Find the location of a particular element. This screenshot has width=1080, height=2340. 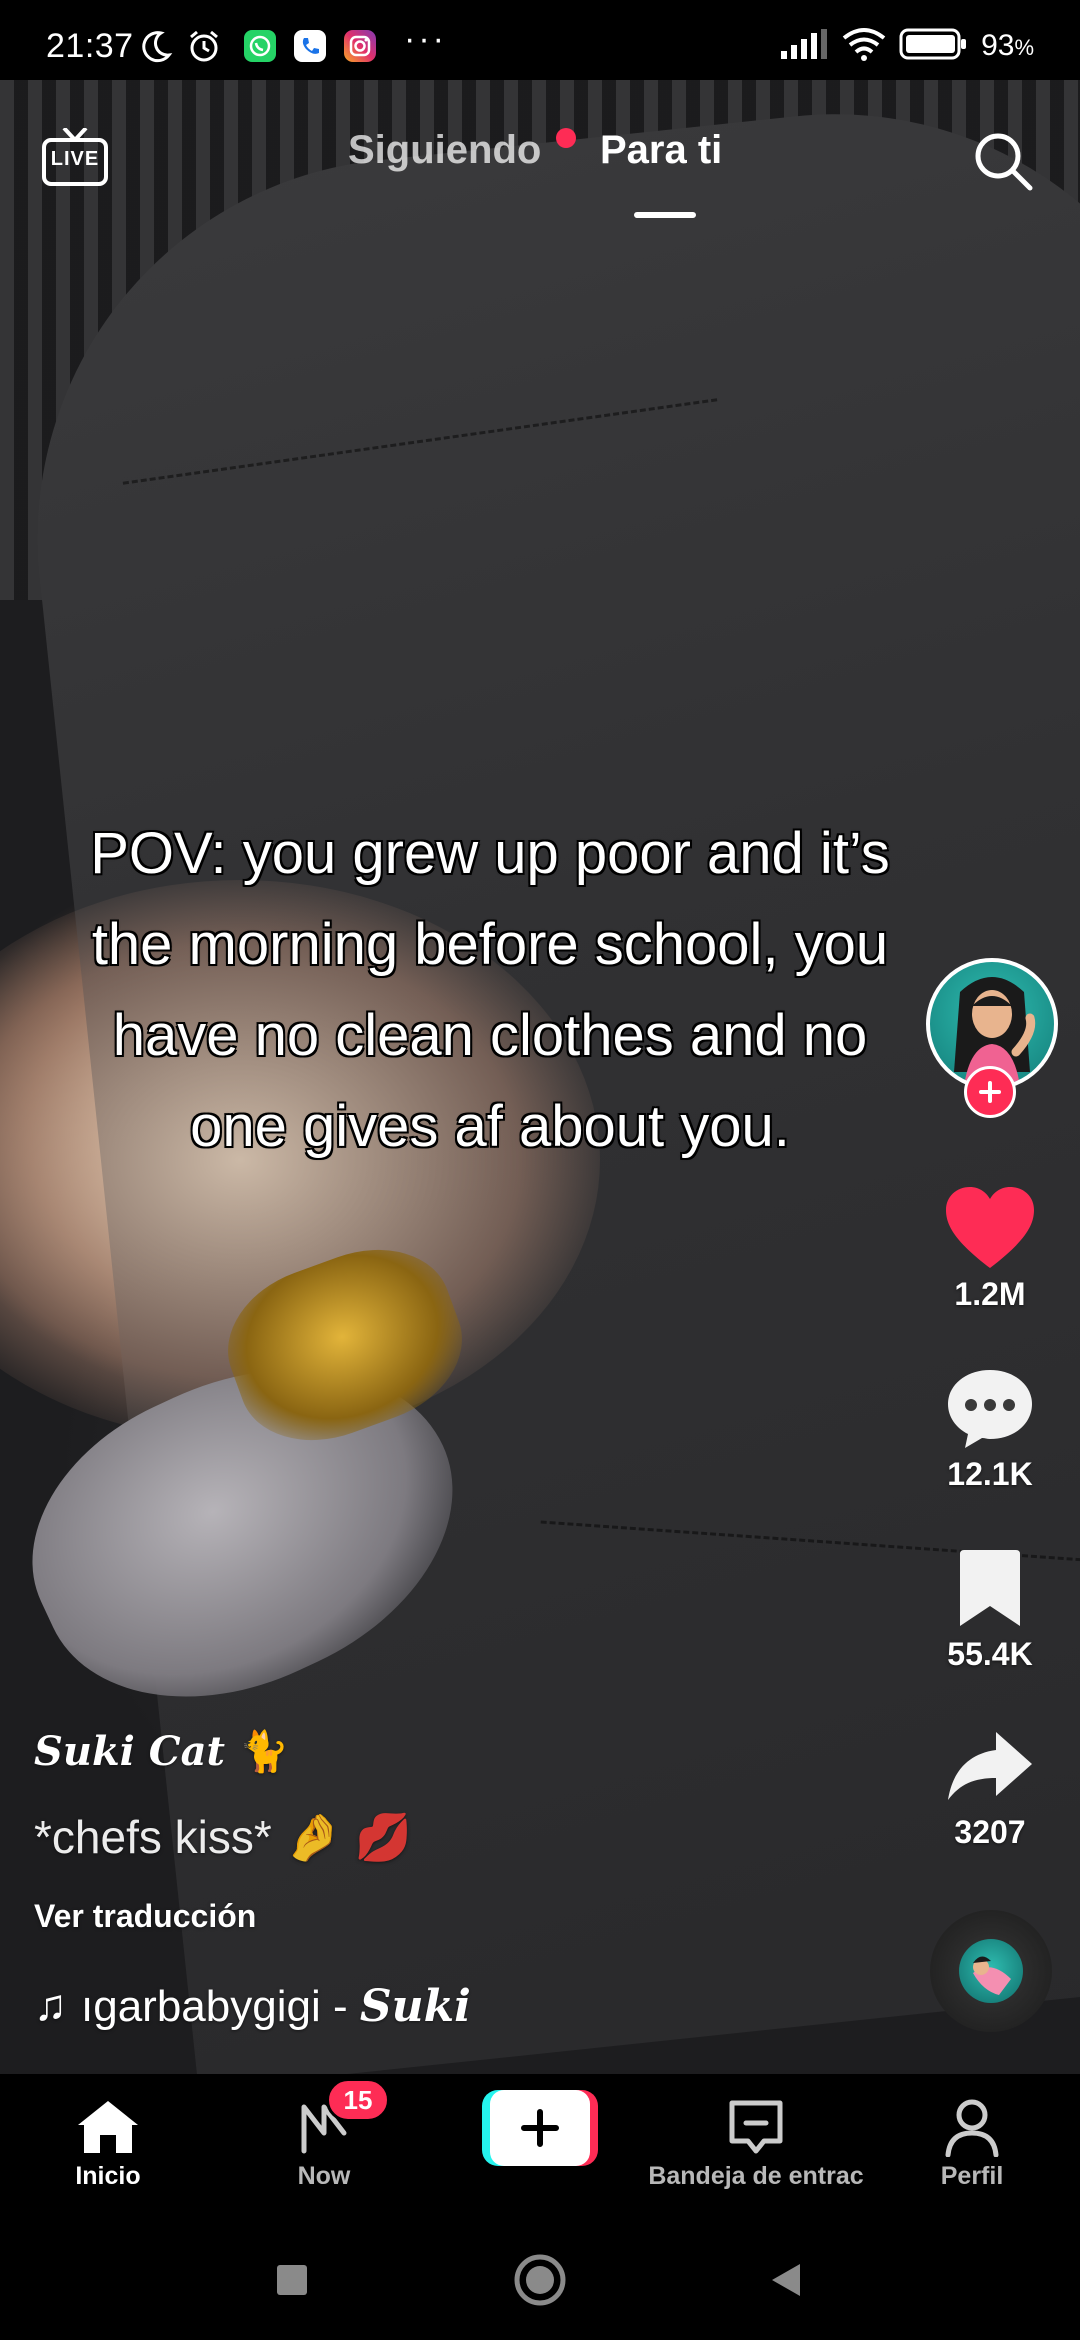

battery-percent: 93% is located at coordinates (1007, 45).